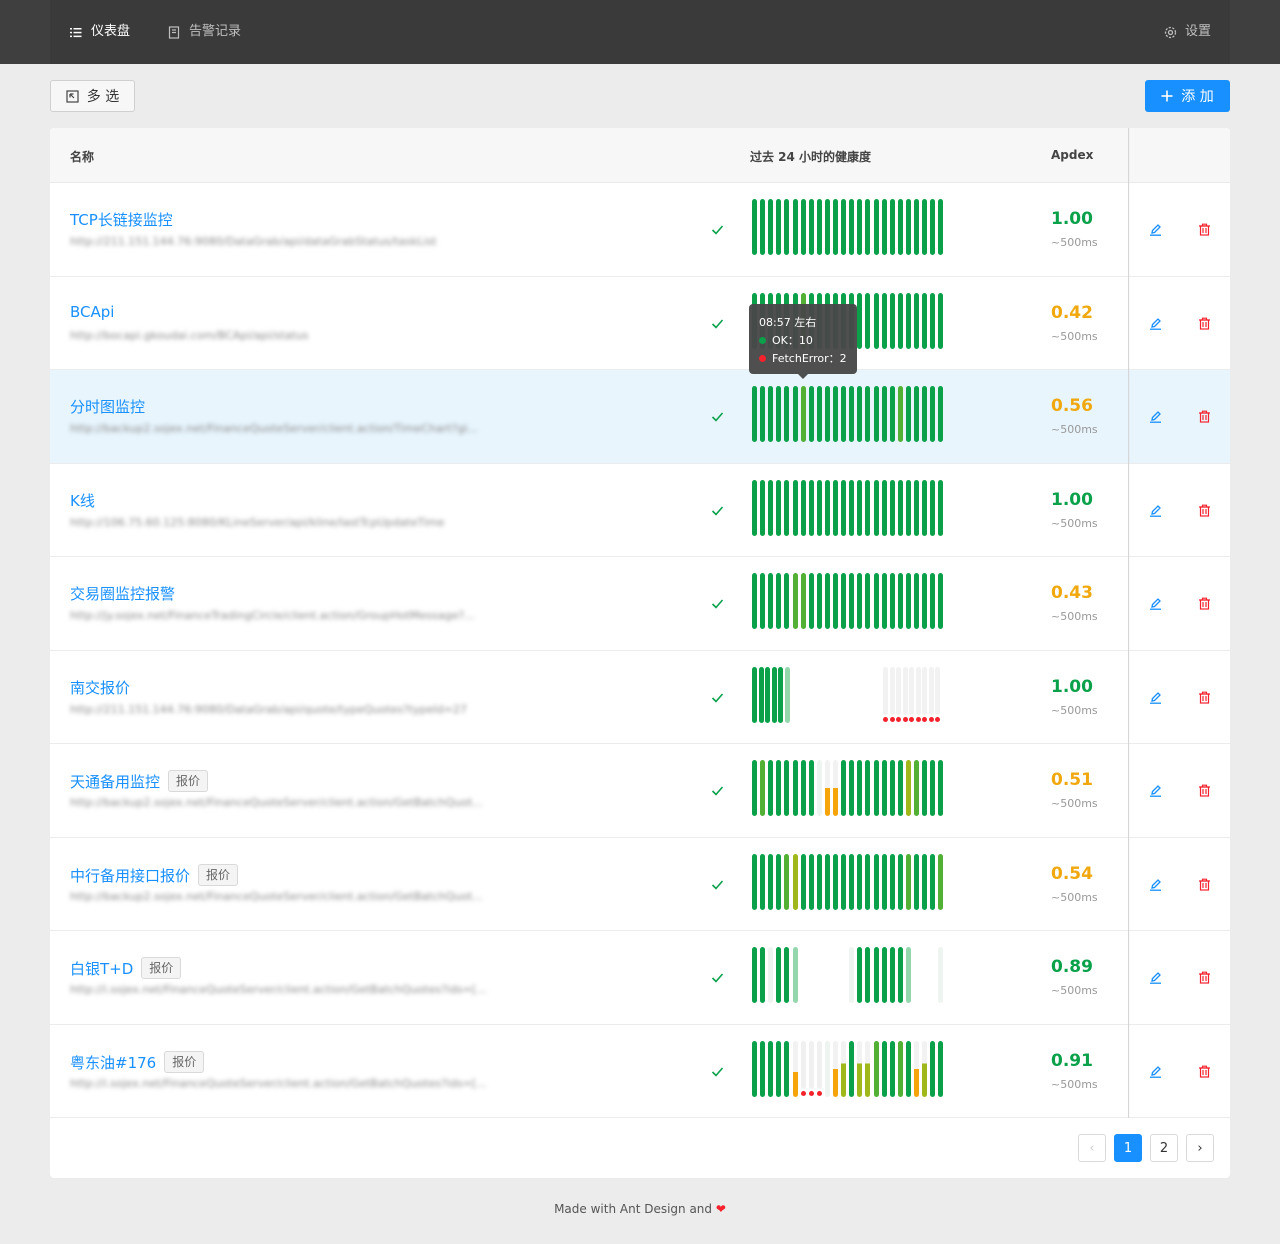 This screenshot has height=1244, width=1280. Describe the element at coordinates (1164, 1148) in the screenshot. I see `pagination-page-2: 2` at that location.